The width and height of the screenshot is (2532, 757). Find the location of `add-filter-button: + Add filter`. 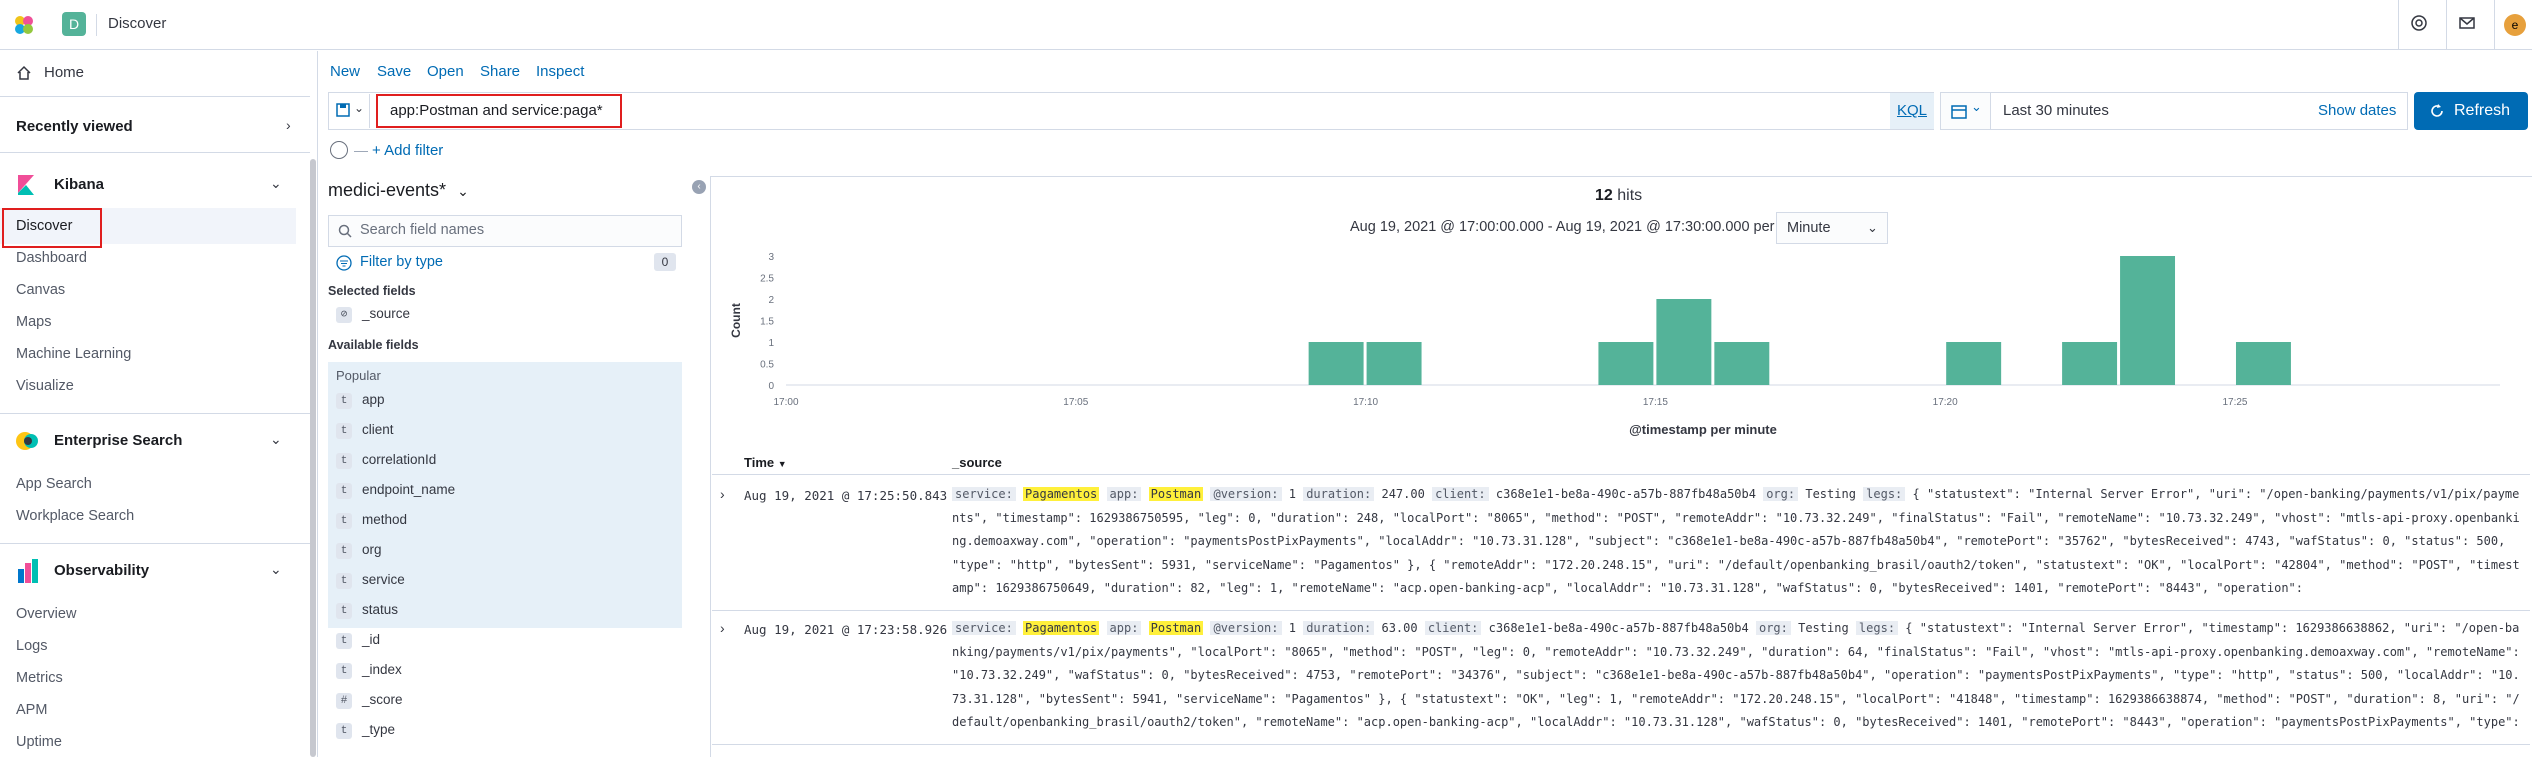

add-filter-button: + Add filter is located at coordinates (407, 150).